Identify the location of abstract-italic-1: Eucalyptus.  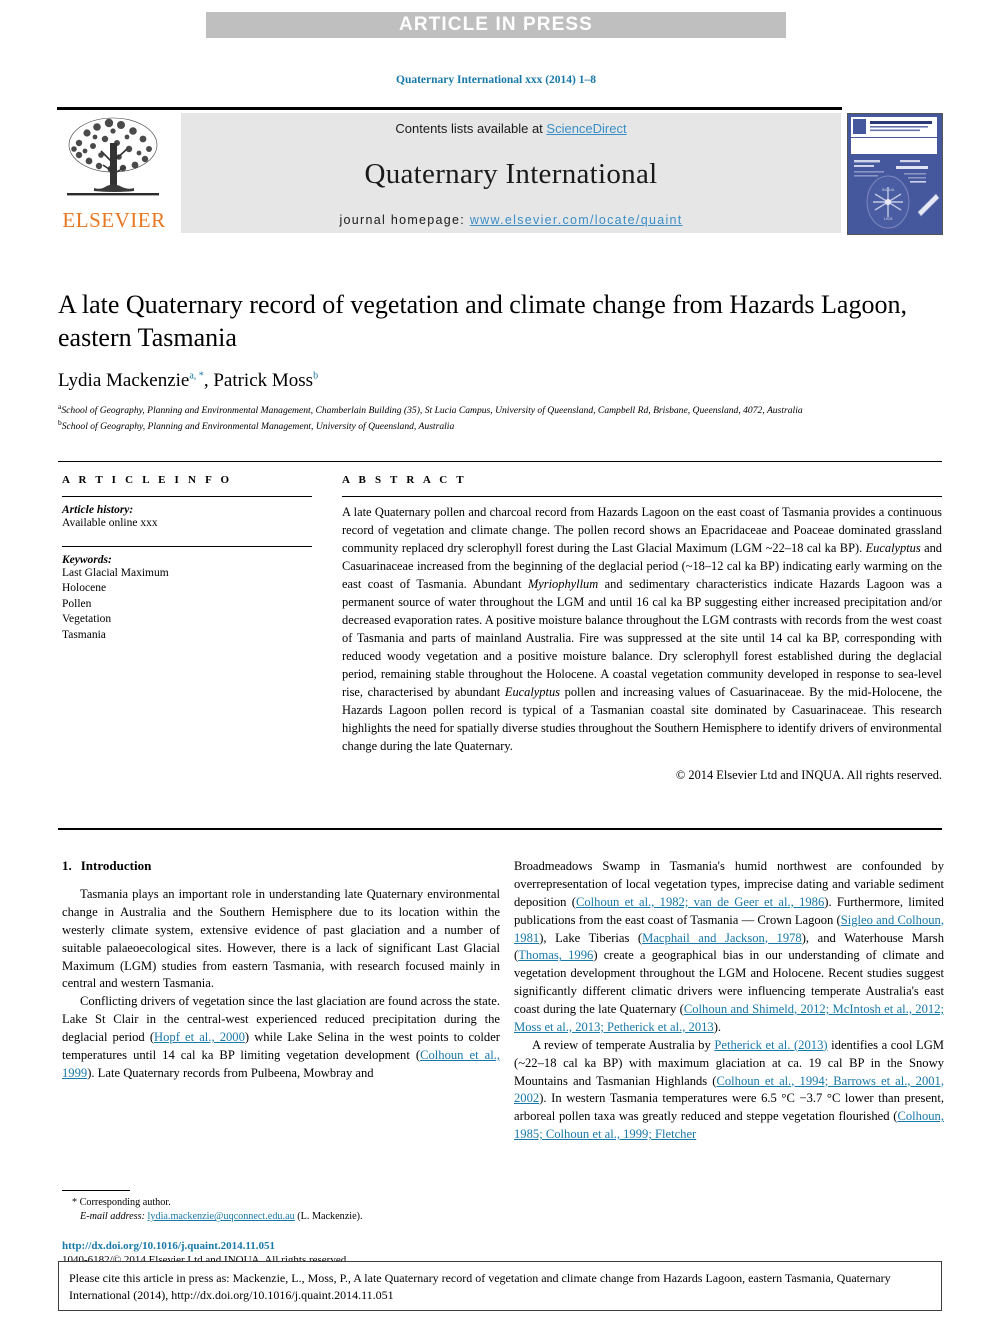
(893, 547).